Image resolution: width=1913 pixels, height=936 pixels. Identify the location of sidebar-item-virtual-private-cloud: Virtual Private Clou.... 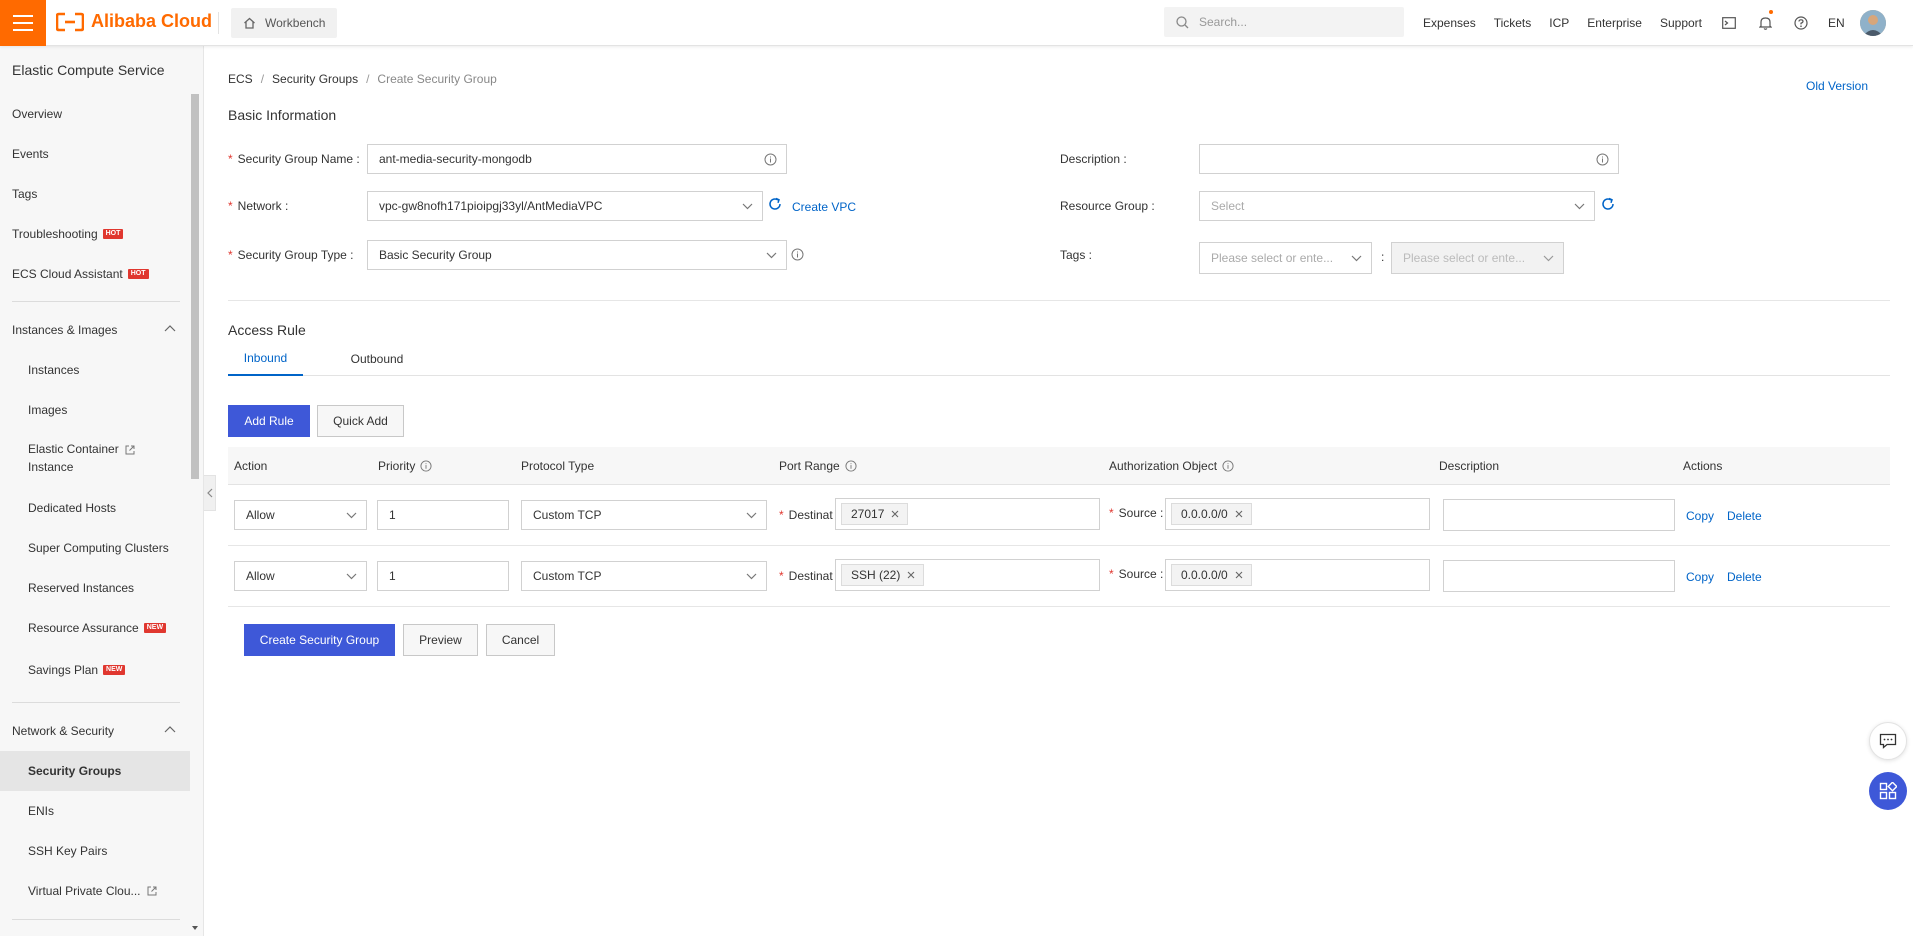
(95, 891).